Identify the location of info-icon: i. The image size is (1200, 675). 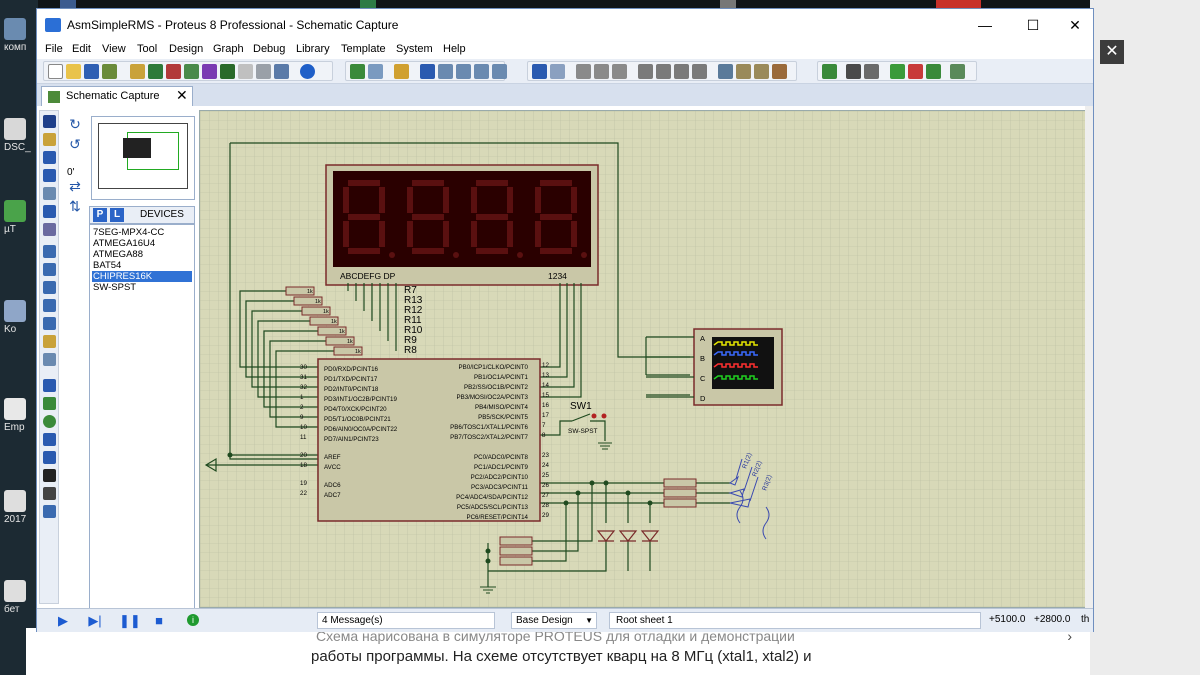
(193, 620).